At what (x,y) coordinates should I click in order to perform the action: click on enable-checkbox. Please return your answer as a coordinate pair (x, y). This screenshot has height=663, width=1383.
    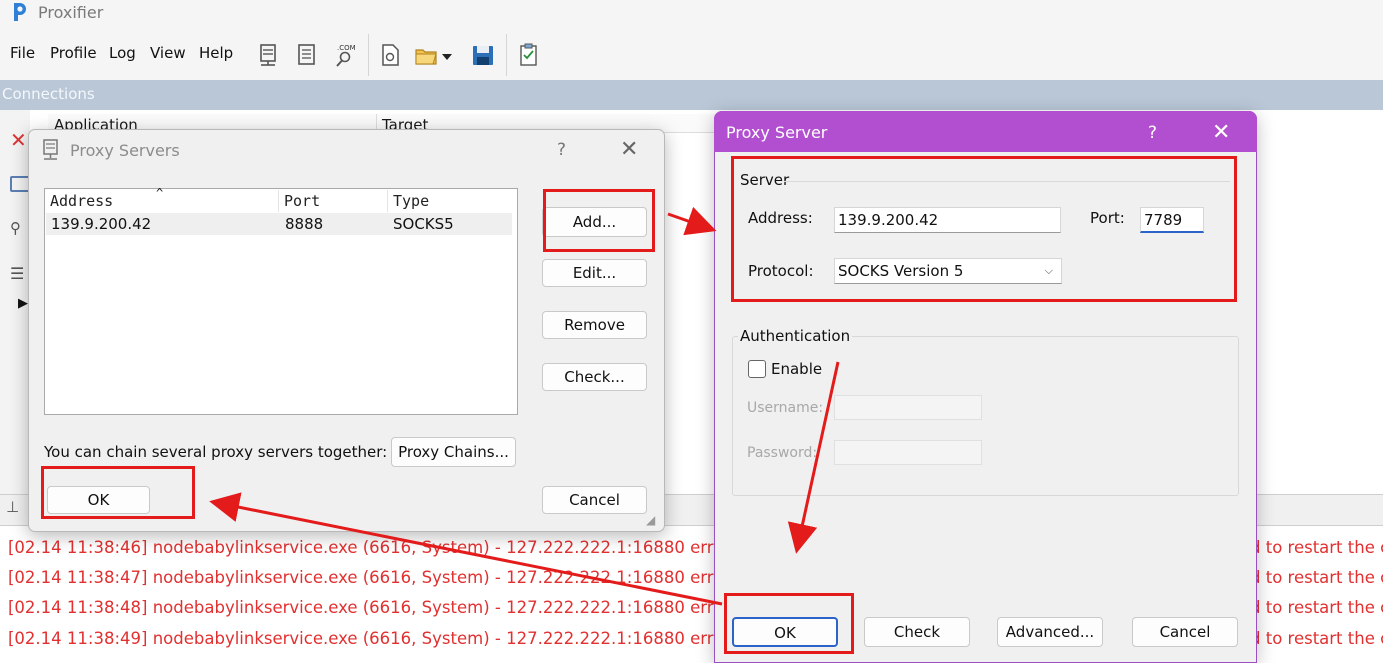
    Looking at the image, I should click on (757, 369).